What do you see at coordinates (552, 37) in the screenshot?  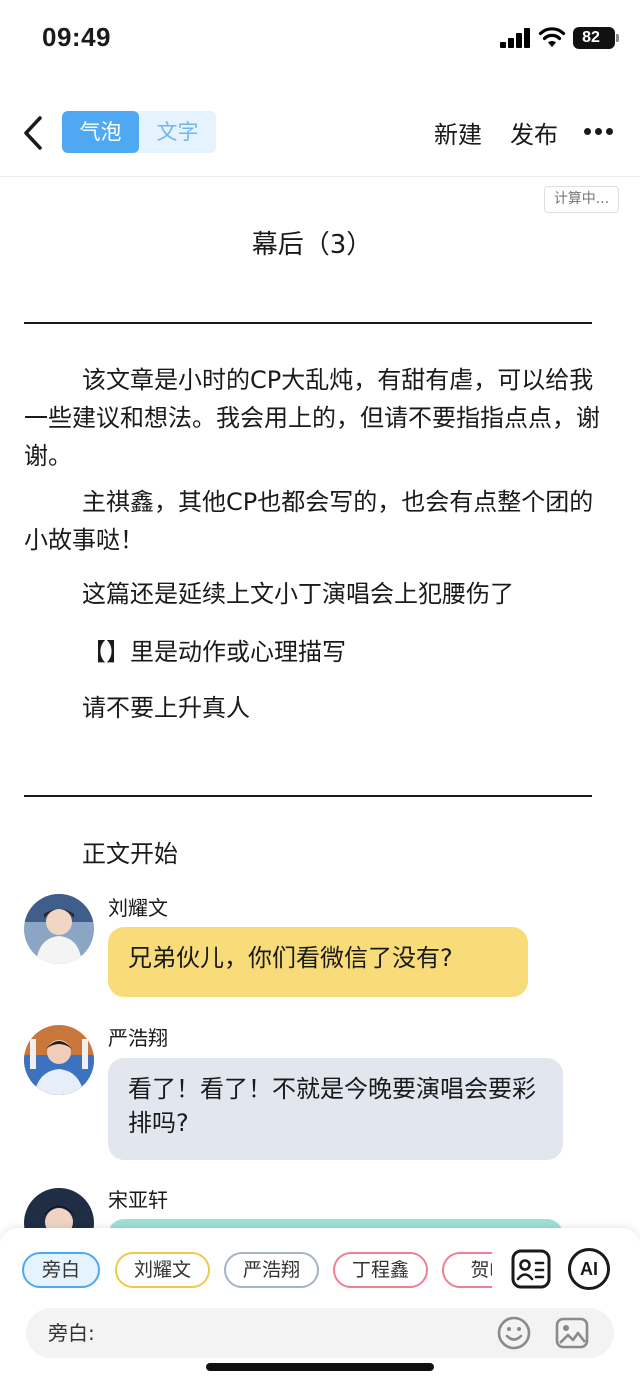 I see `wifi-icon` at bounding box center [552, 37].